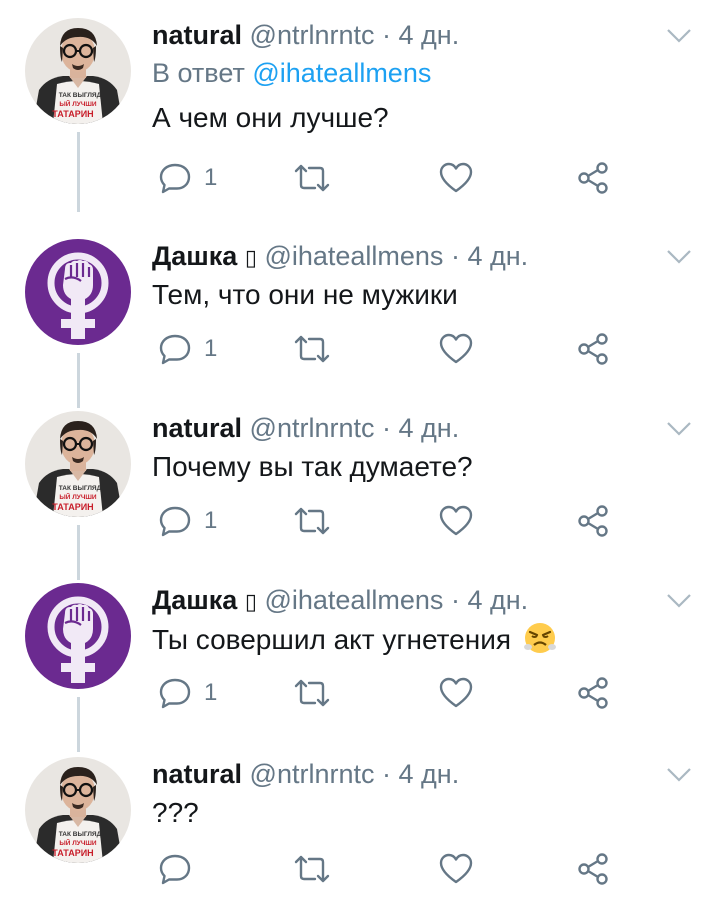  Describe the element at coordinates (539, 638) in the screenshot. I see `angry-face-emoji-icon` at that location.